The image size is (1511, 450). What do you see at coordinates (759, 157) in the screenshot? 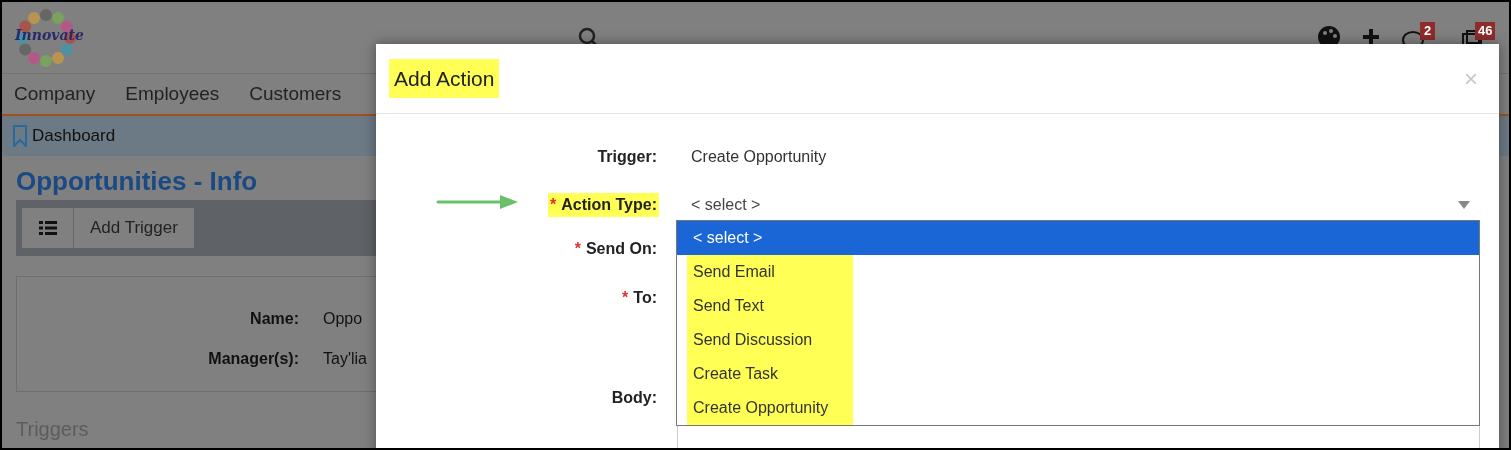
I see `field-value: Create Opportunity` at bounding box center [759, 157].